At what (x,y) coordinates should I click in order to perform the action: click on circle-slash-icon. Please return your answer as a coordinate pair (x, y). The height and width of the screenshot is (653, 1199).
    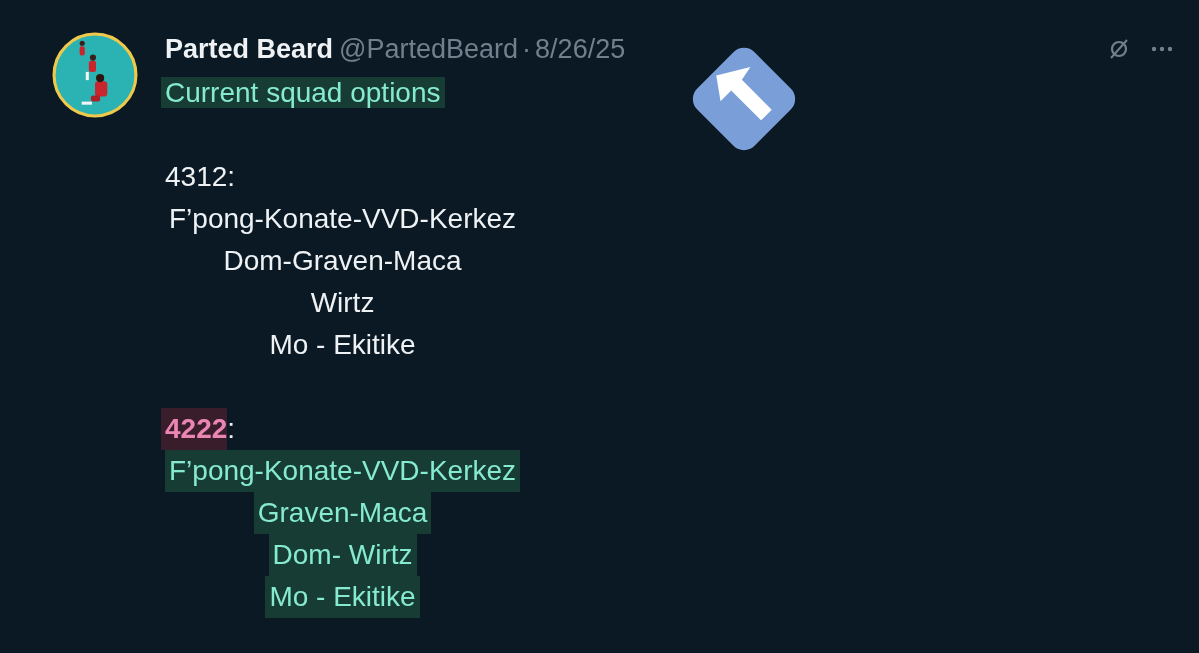
    Looking at the image, I should click on (1119, 49).